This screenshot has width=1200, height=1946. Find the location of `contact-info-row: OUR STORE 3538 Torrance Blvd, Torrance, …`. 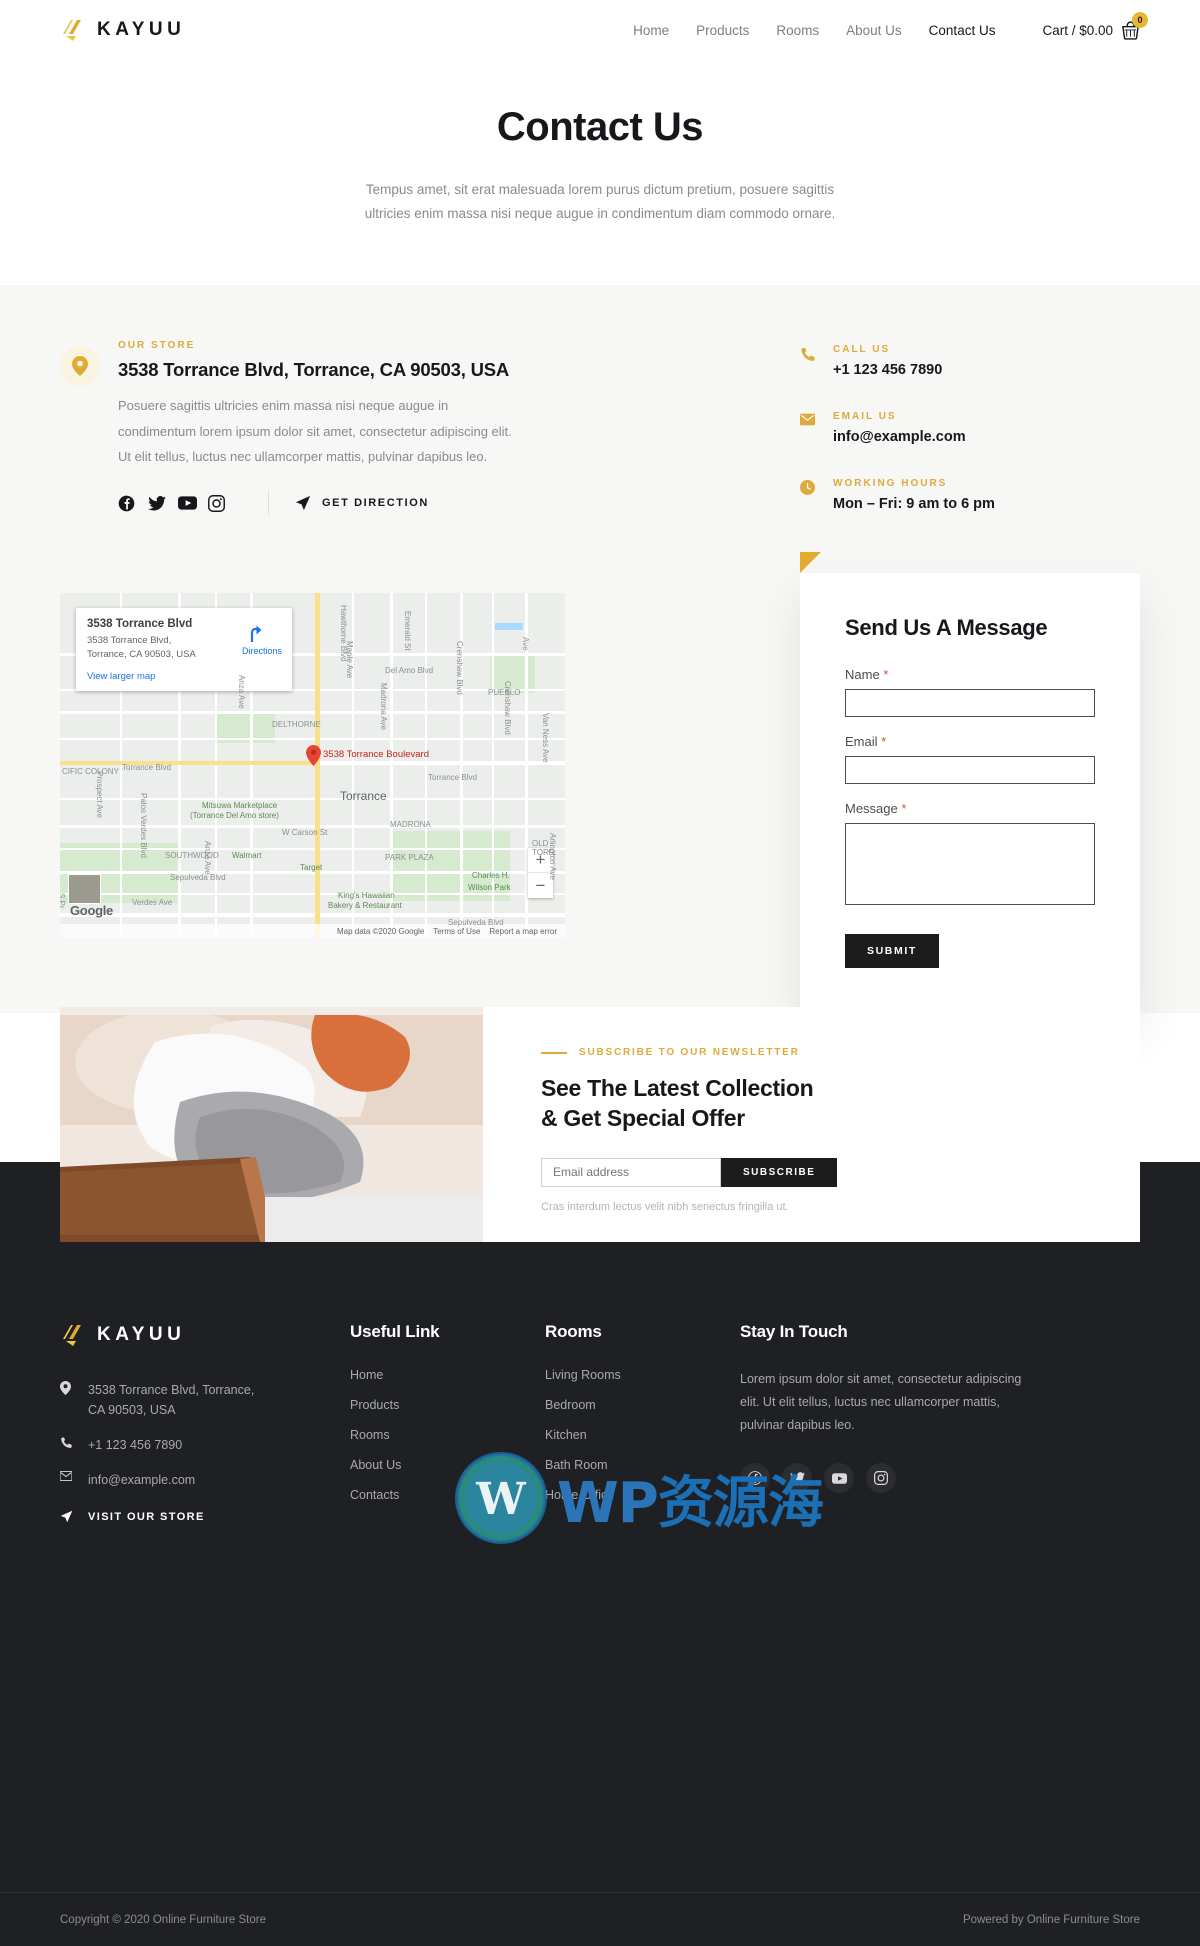

contact-info-row: OUR STORE 3538 Torrance Blvd, Torrance, … is located at coordinates (600, 442).